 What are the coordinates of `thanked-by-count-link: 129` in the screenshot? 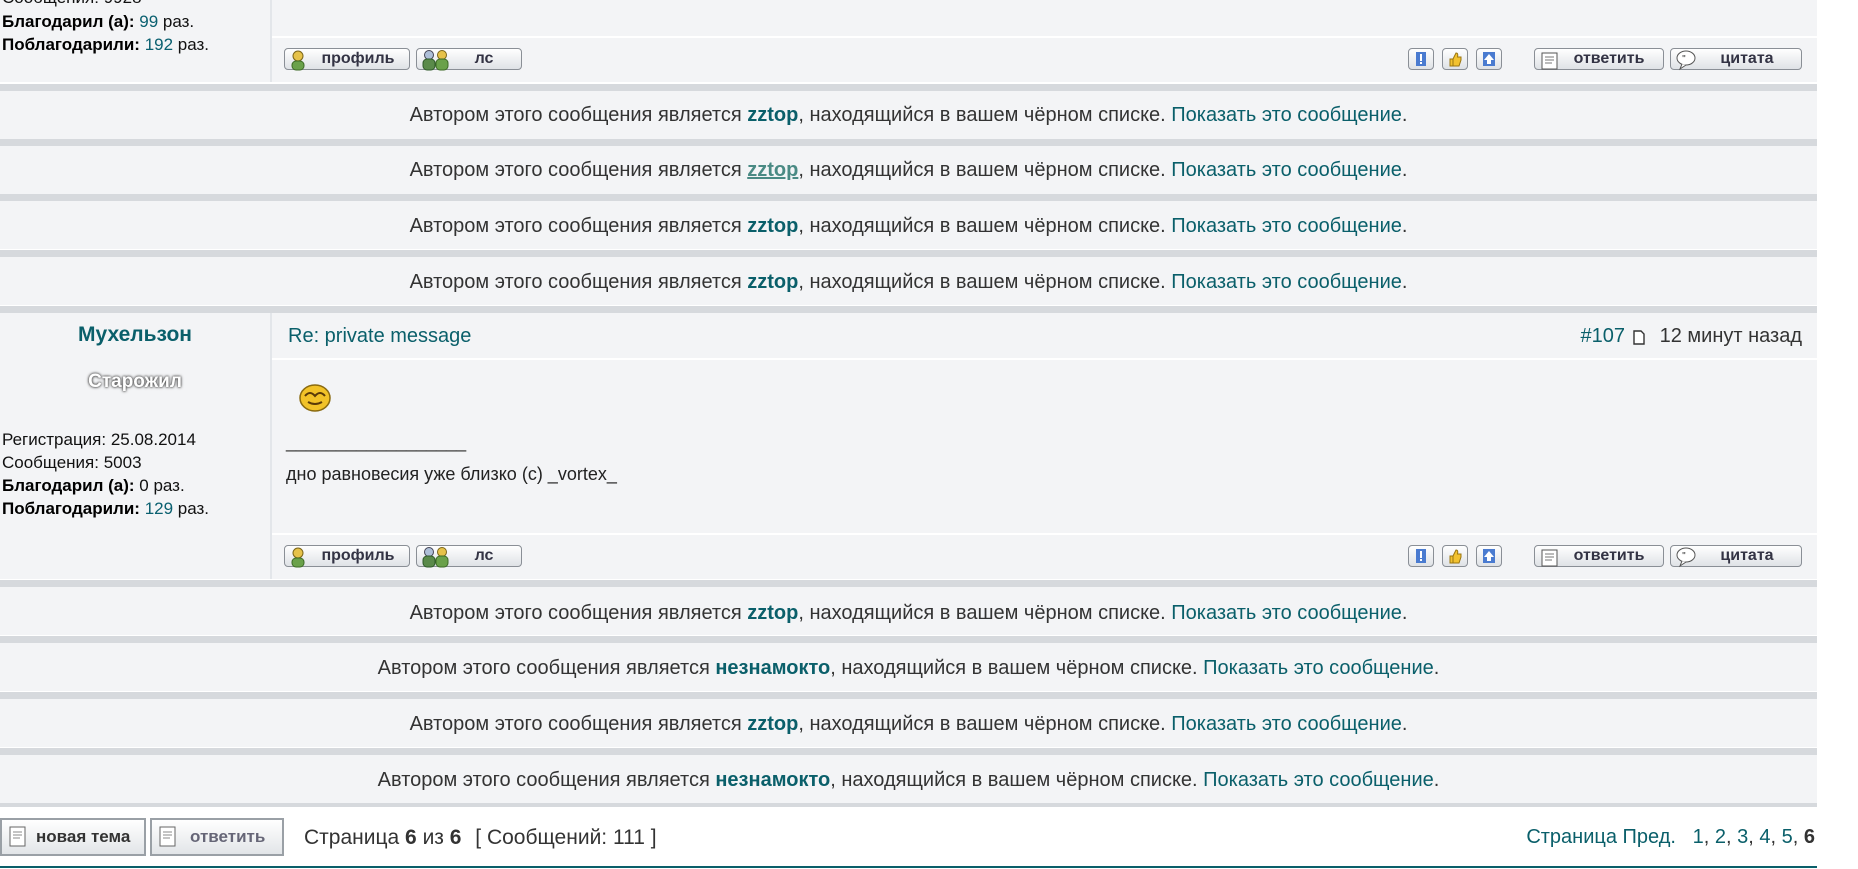 It's located at (159, 508).